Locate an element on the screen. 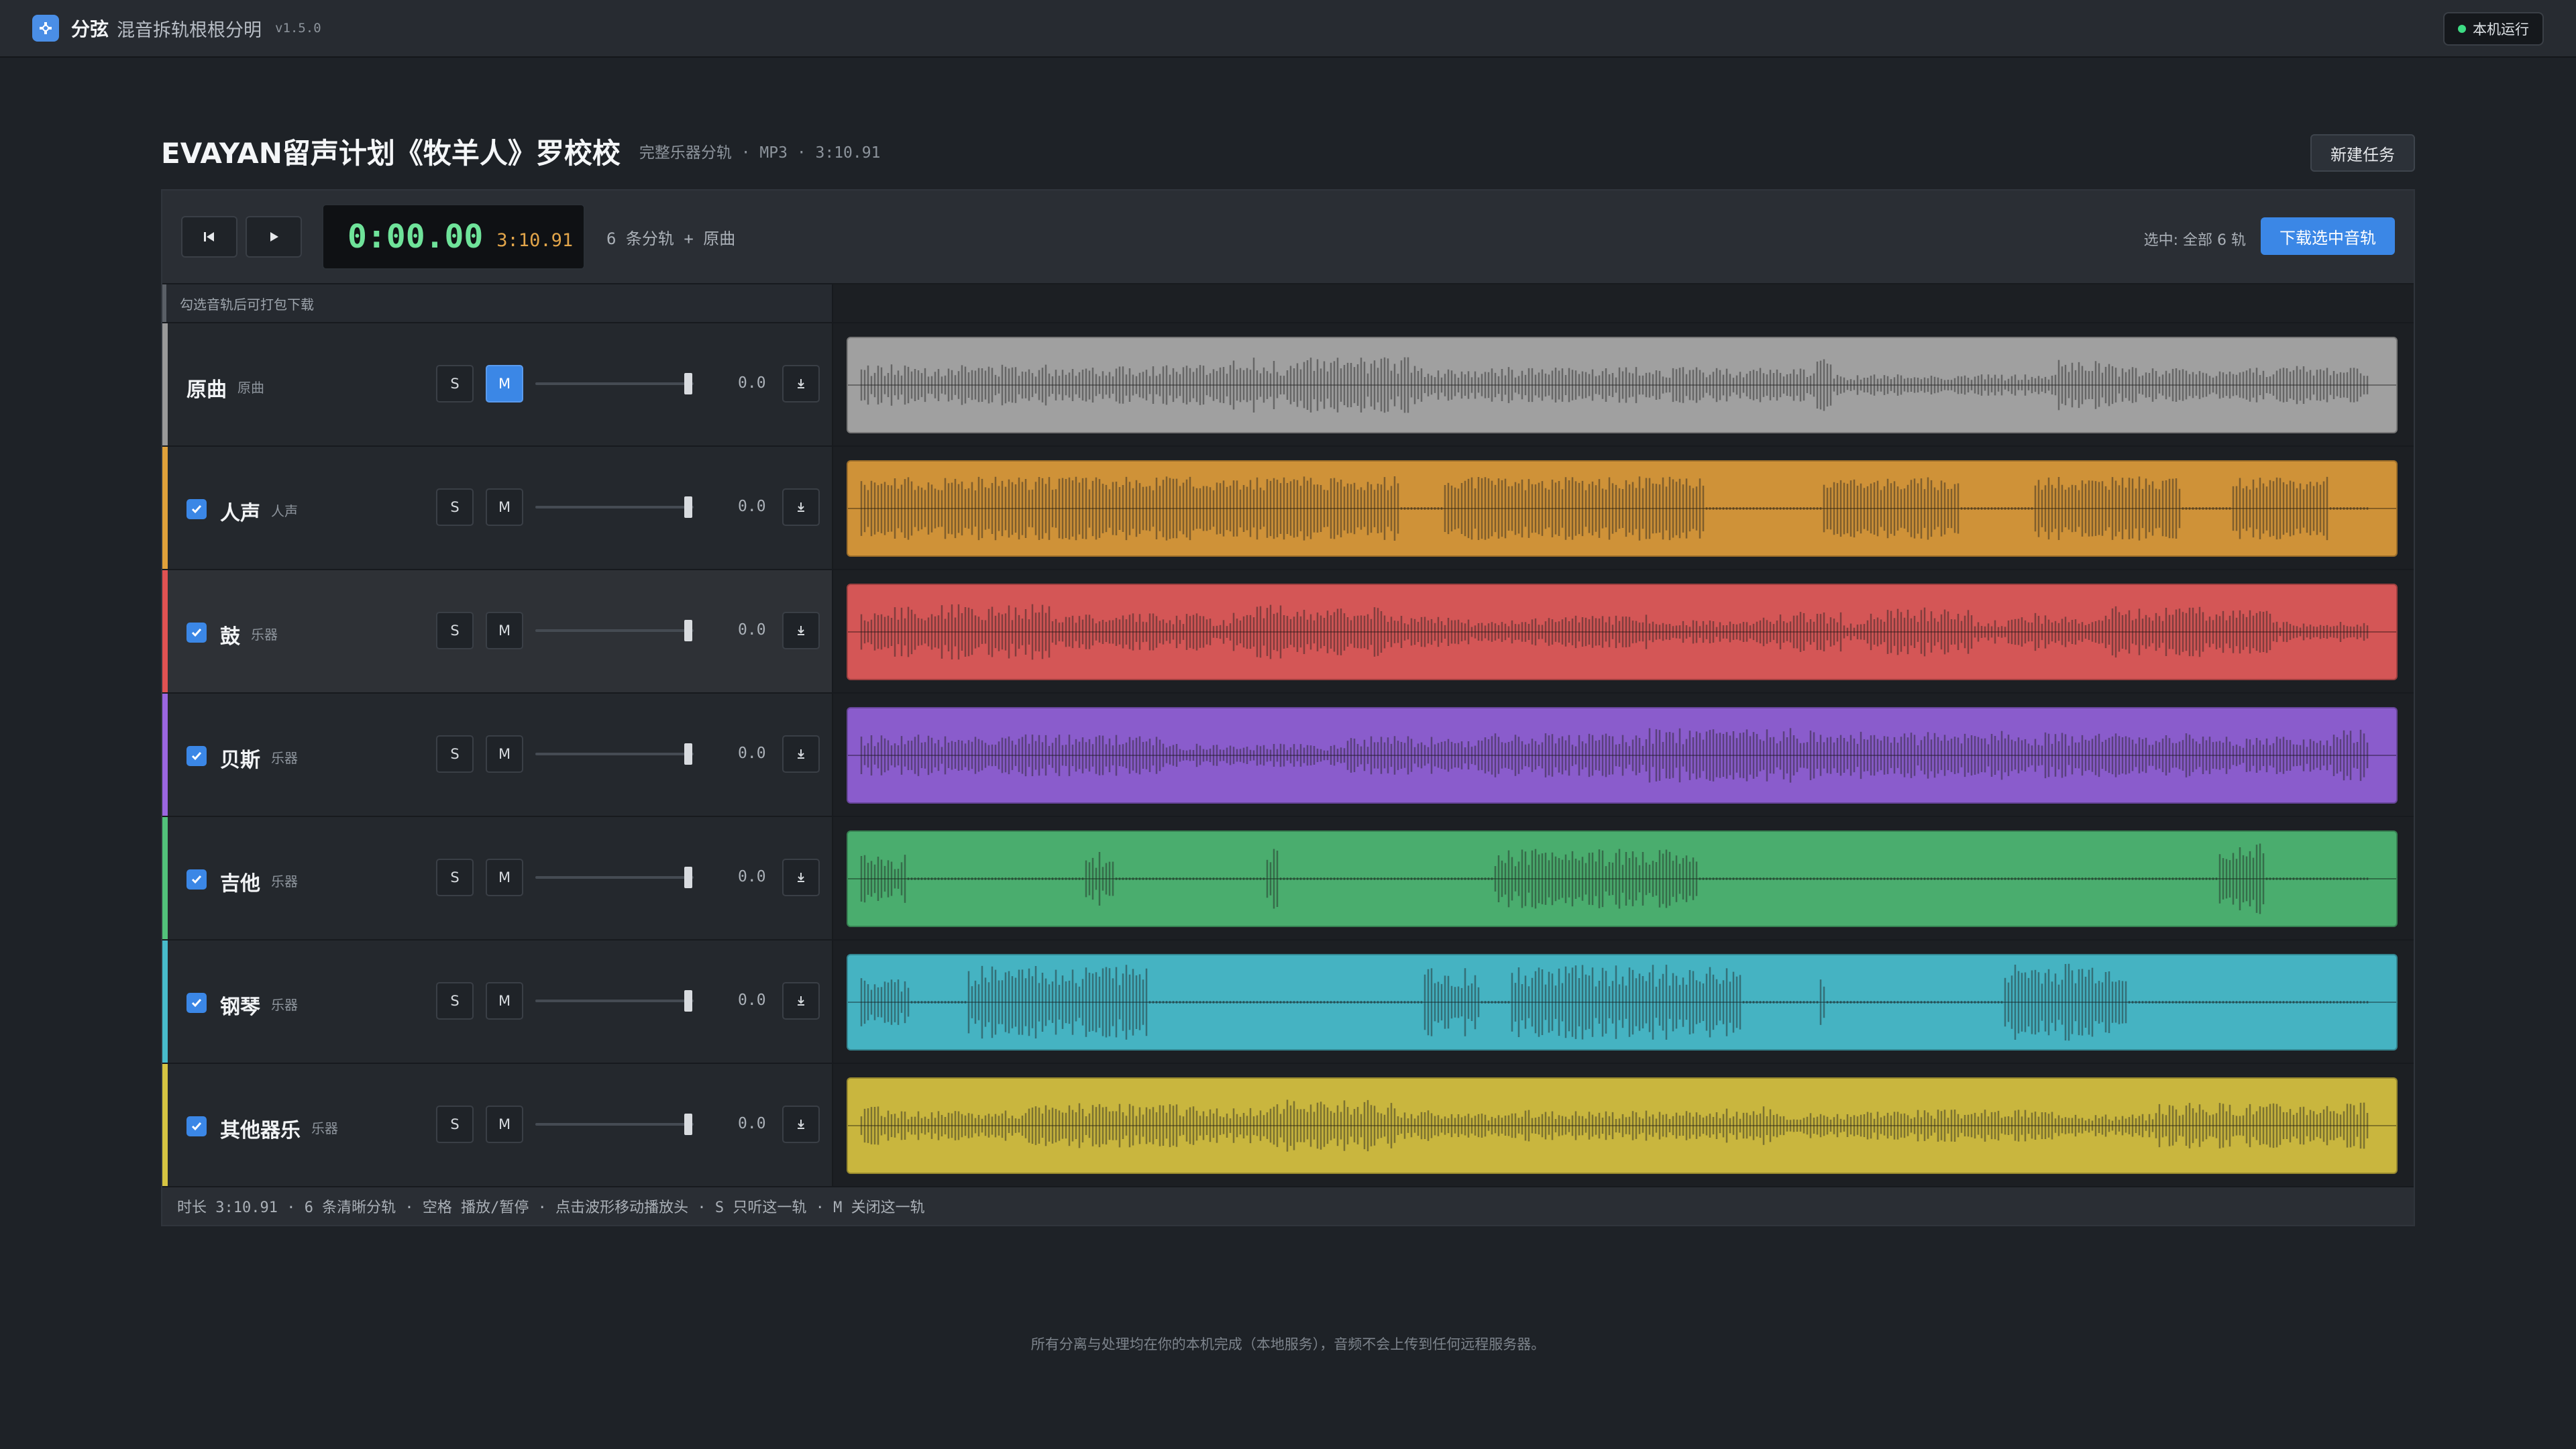 This screenshot has height=1449, width=2576. status-dot-icon is located at coordinates (2462, 29).